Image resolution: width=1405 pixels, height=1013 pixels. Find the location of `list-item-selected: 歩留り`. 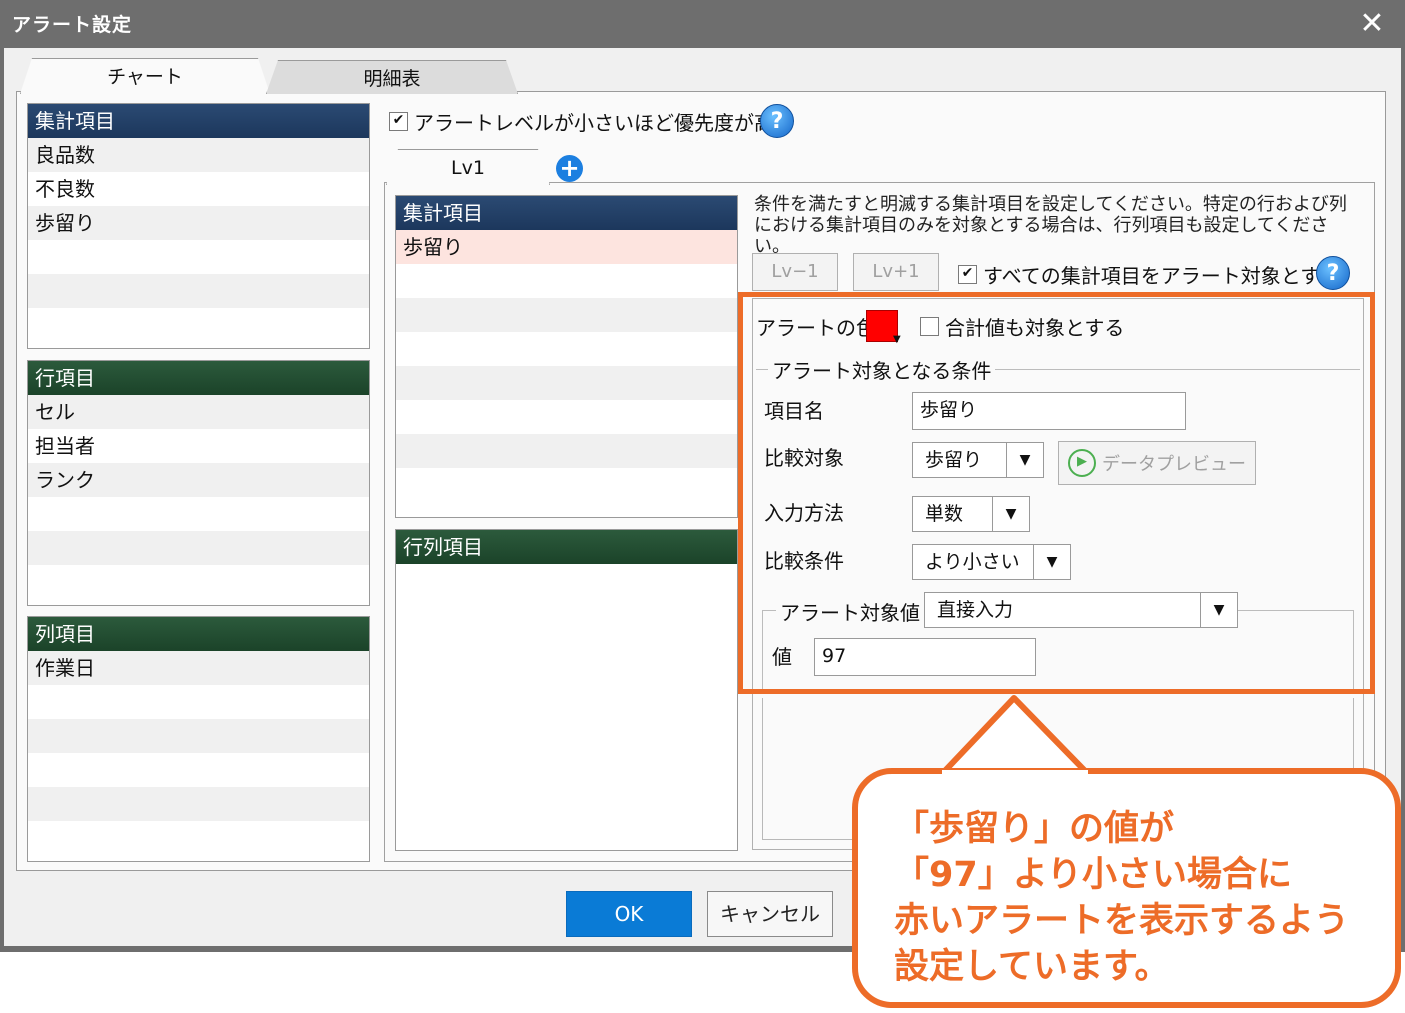

list-item-selected: 歩留り is located at coordinates (566, 247).